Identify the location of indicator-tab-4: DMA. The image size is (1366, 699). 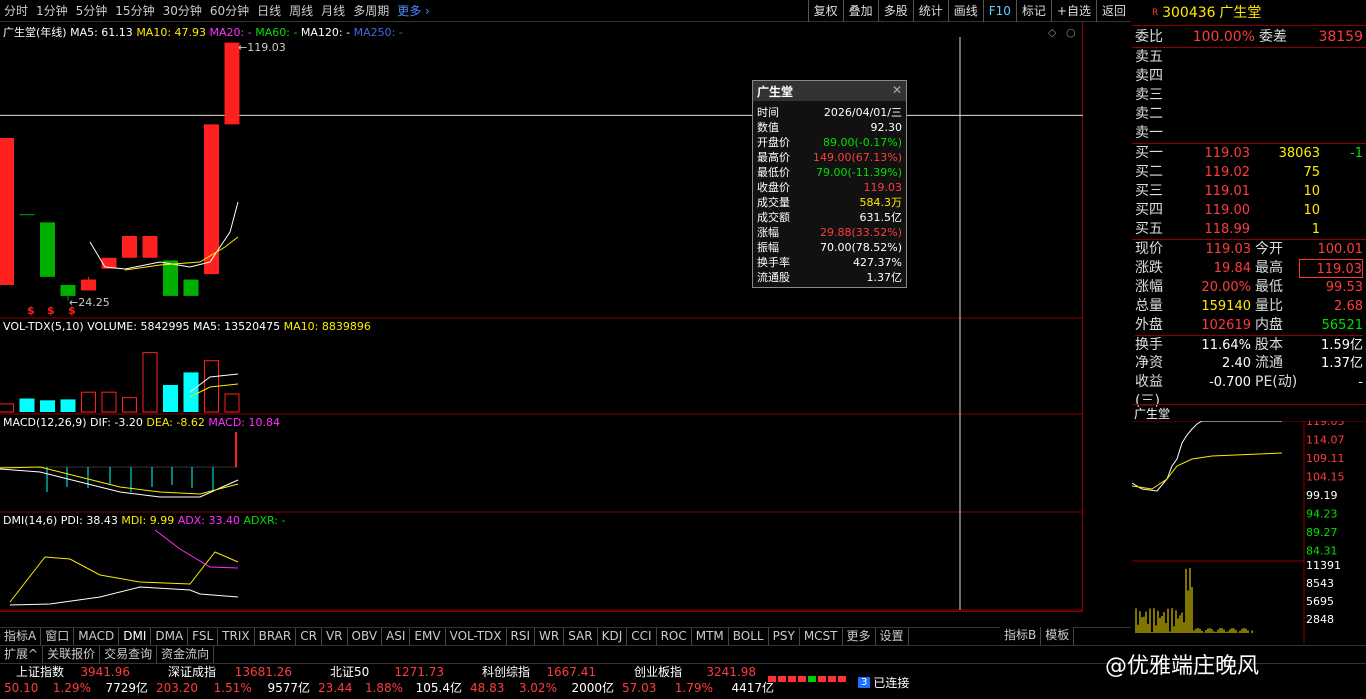
(170, 636).